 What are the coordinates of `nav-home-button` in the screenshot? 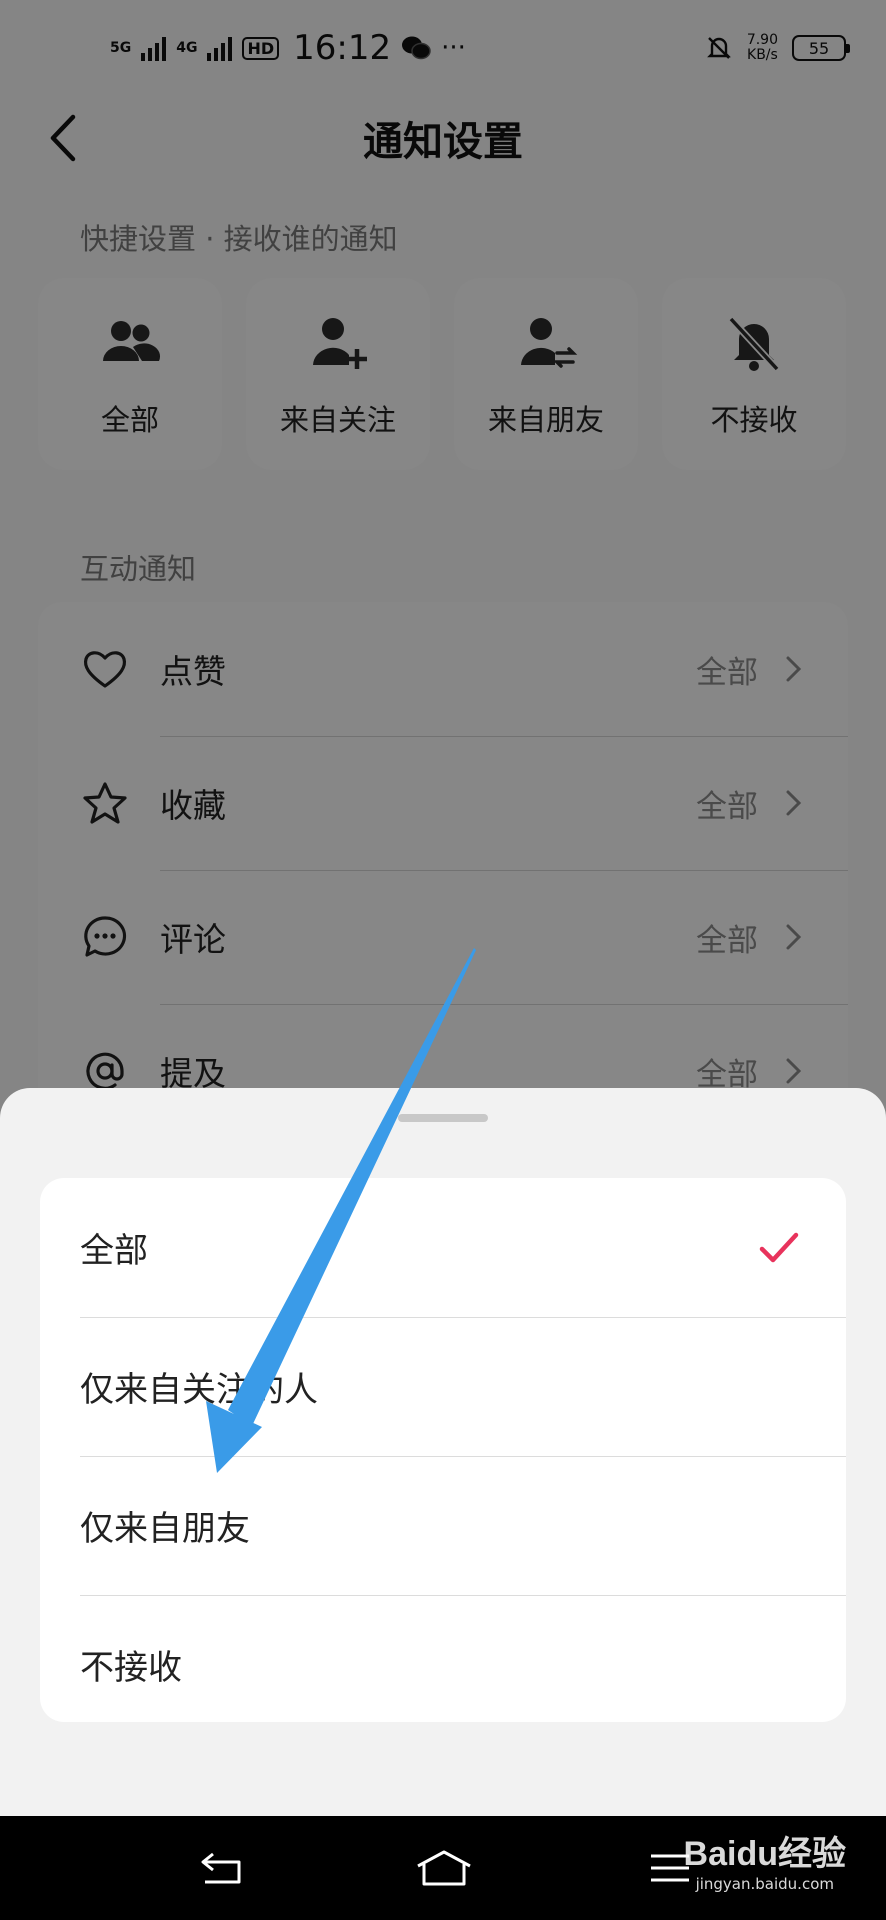 It's located at (444, 1868).